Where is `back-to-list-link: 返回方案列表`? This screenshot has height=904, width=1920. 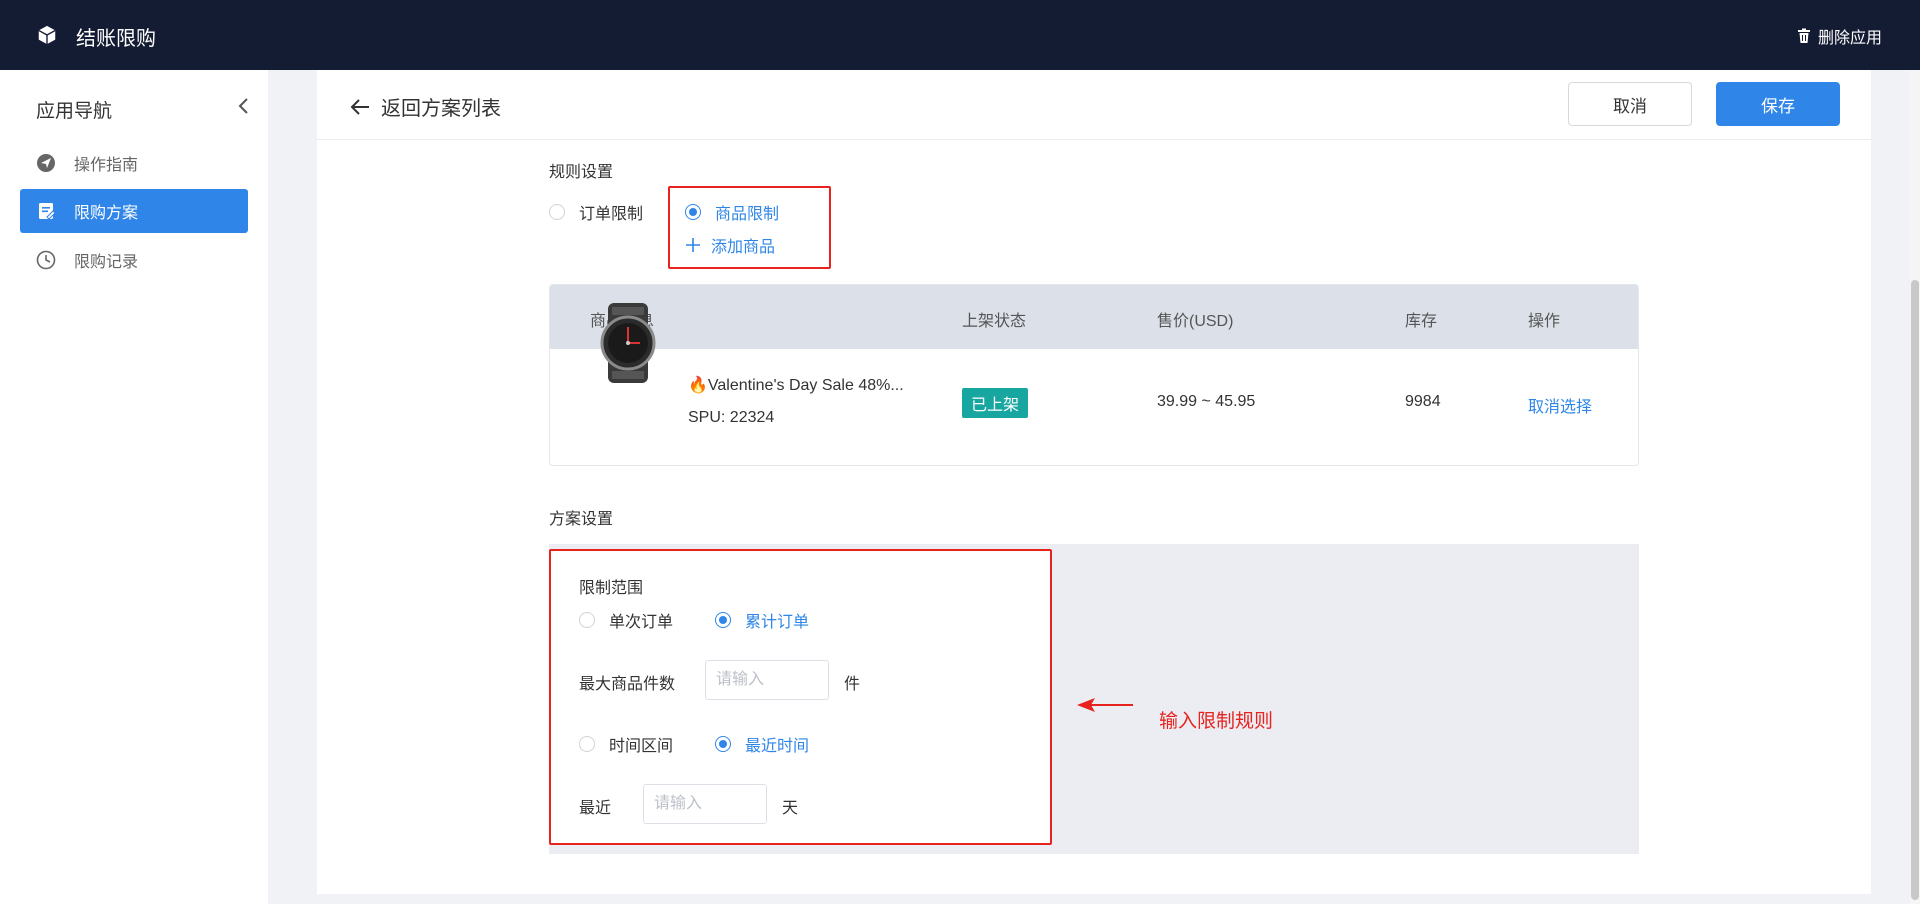 back-to-list-link: 返回方案列表 is located at coordinates (425, 106).